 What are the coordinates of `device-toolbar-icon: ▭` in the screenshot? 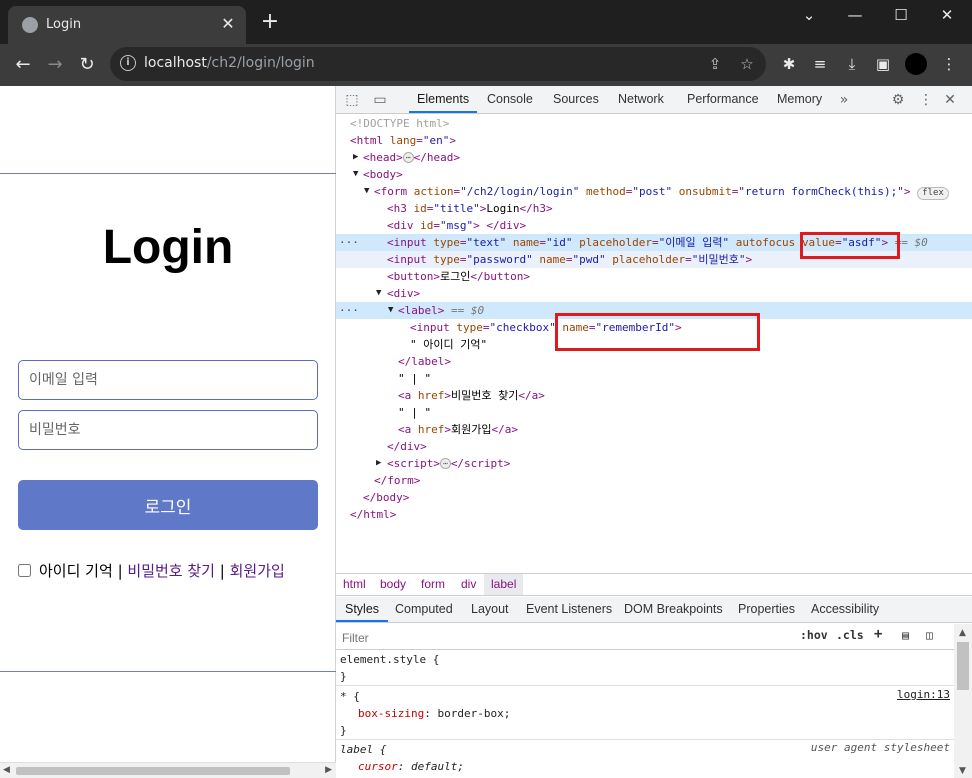 It's located at (380, 100).